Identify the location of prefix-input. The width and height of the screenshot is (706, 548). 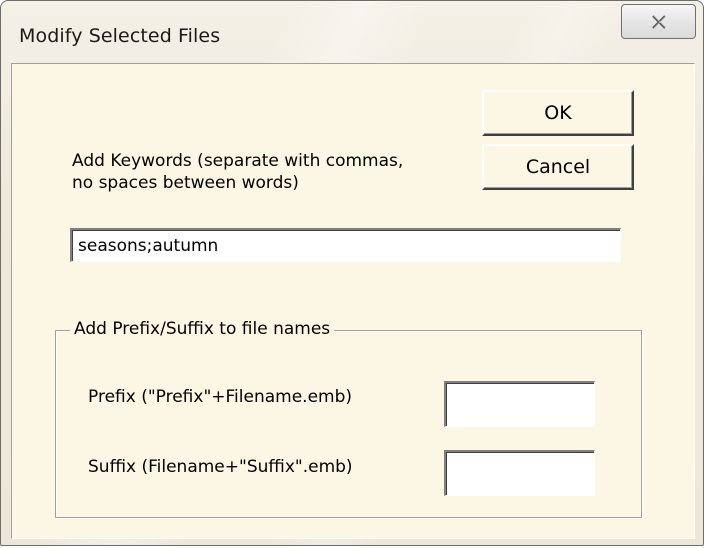
(519, 404).